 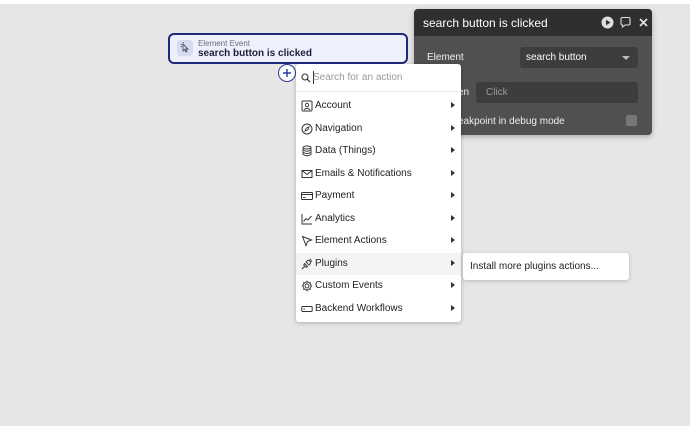 I want to click on comment-icon, so click(x=625, y=22).